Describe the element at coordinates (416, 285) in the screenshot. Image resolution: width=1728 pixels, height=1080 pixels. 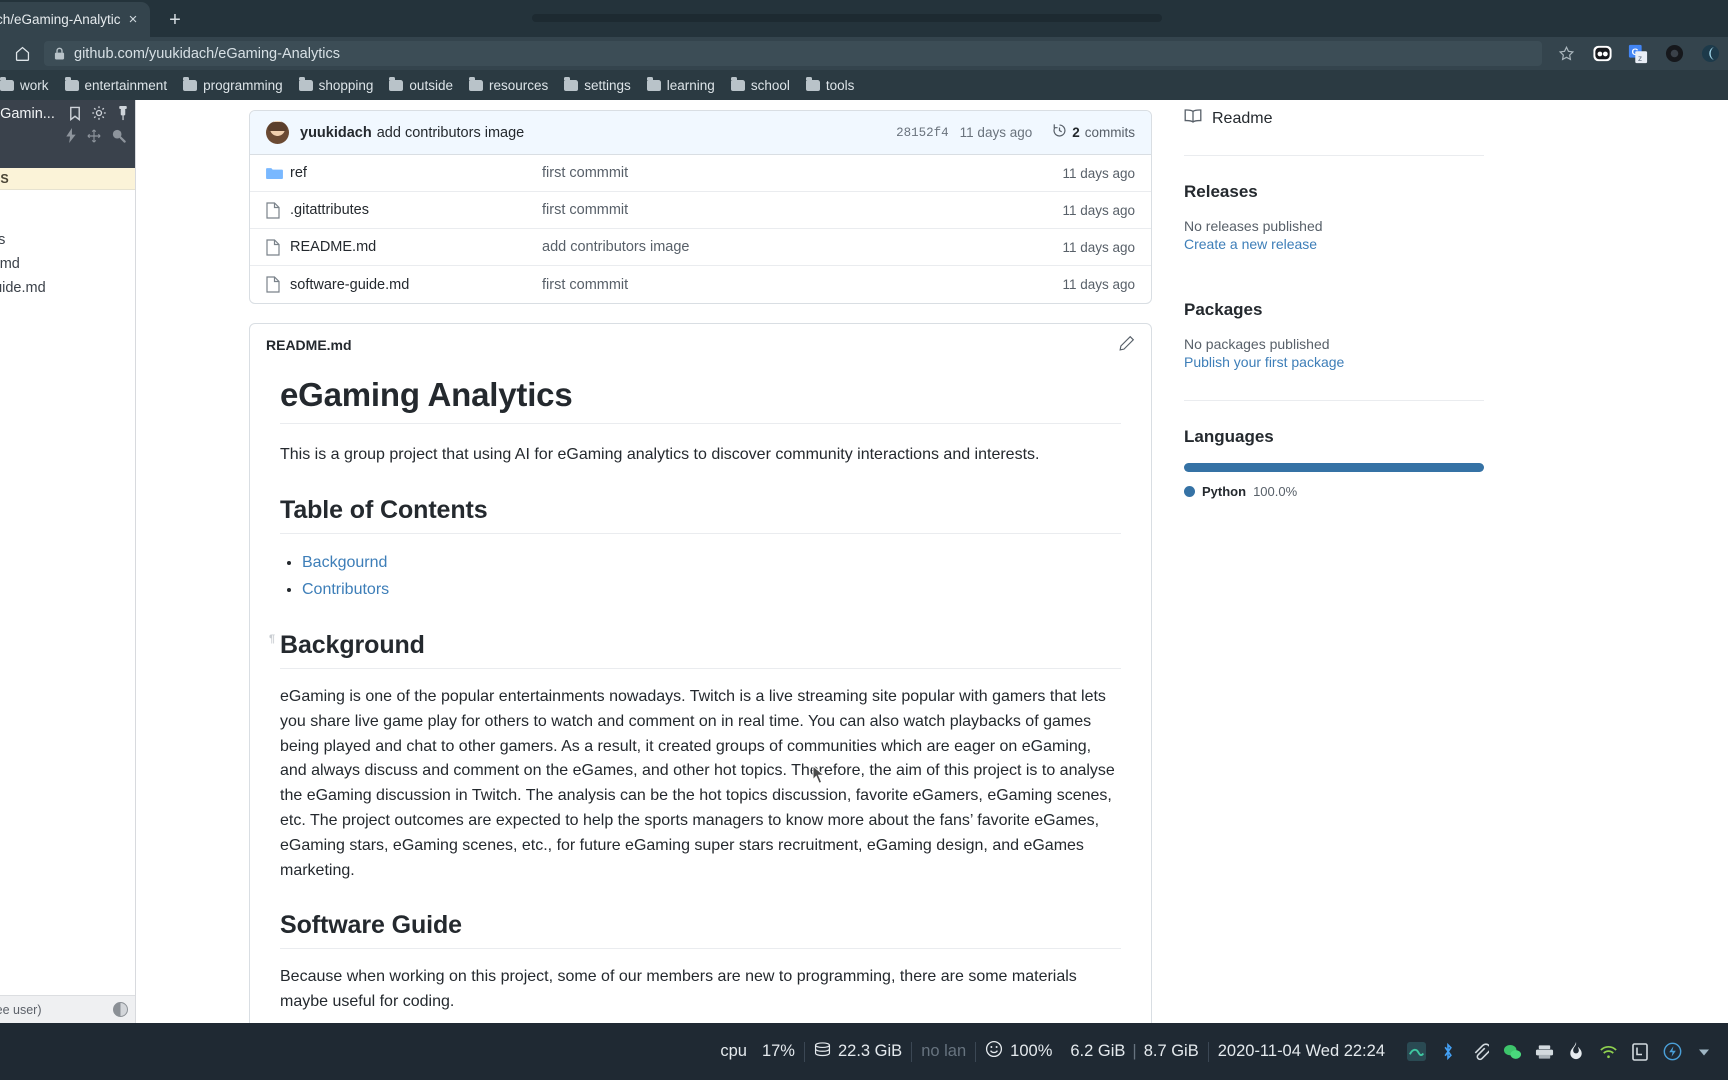
I see `file-name: software-guide.md` at that location.